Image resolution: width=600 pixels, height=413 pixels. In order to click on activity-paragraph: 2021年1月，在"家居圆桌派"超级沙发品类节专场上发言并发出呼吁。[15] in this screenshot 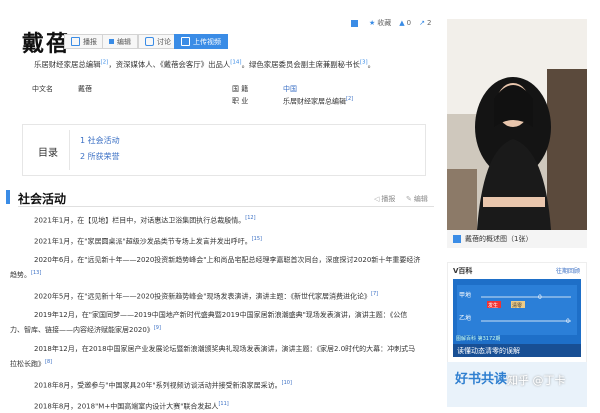, I will do `click(228, 240)`.